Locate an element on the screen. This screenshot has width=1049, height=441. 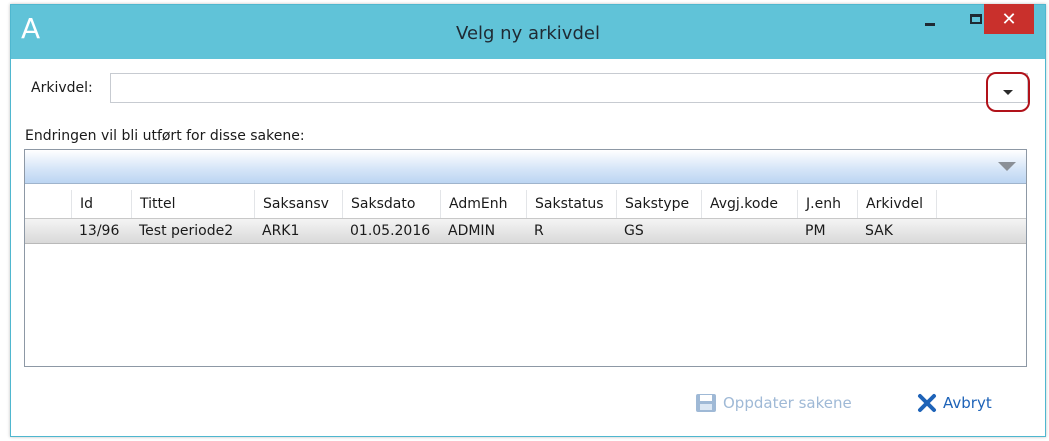
cell-saksdato: 01.05.2016 is located at coordinates (390, 231).